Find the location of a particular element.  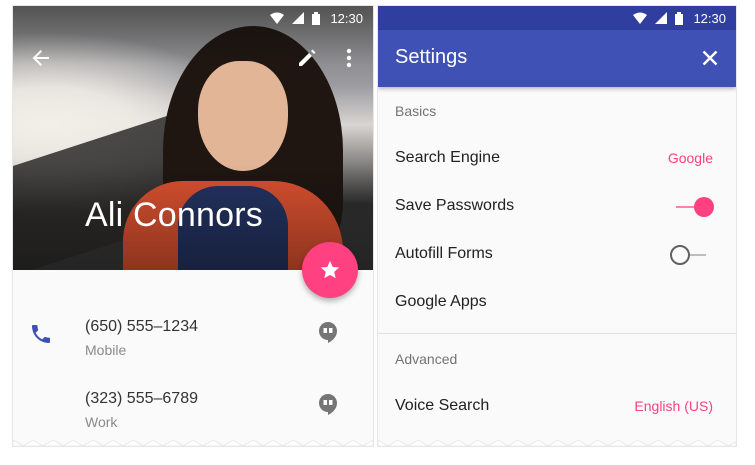

section-header-advanced: Advanced is located at coordinates (426, 359).